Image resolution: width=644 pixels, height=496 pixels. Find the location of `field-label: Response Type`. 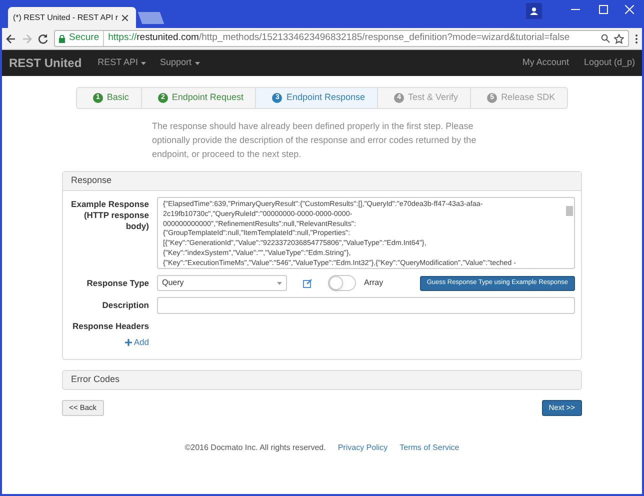

field-label: Response Type is located at coordinates (117, 283).